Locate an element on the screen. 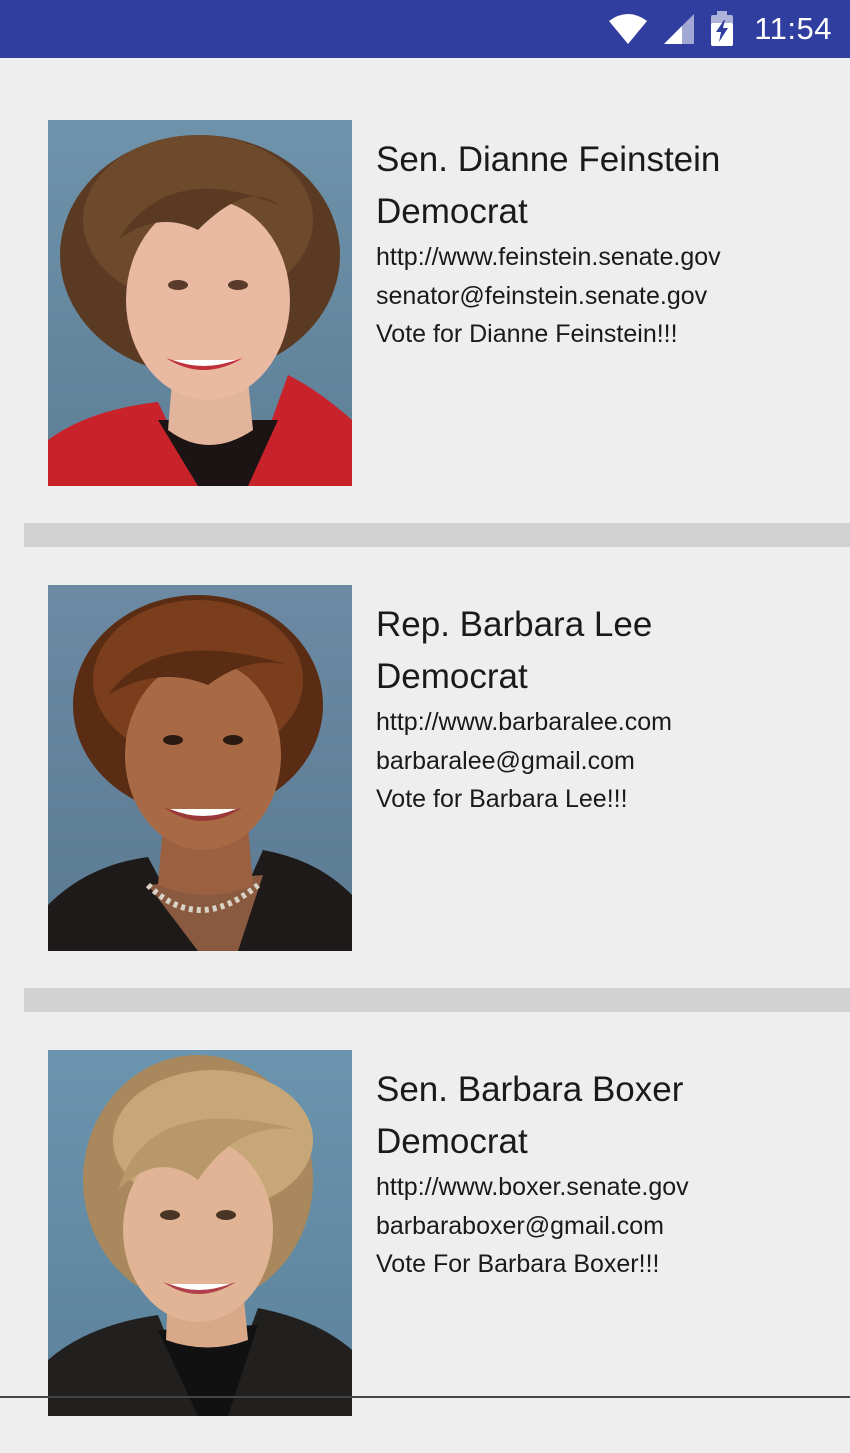  status-bar: 11:54 is located at coordinates (425, 29).